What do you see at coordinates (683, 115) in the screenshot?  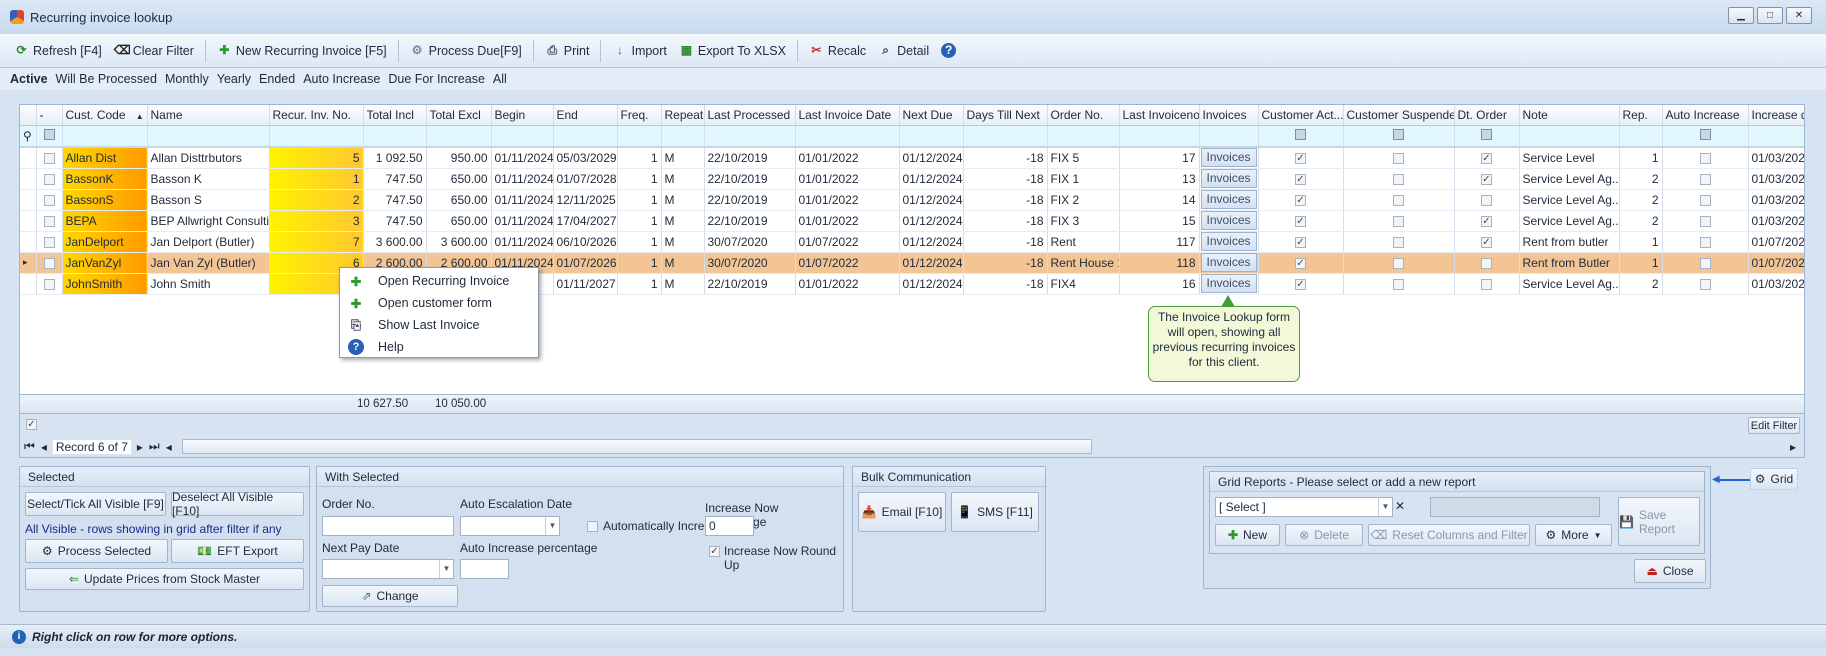 I see `column-header-repeat: Repeat` at bounding box center [683, 115].